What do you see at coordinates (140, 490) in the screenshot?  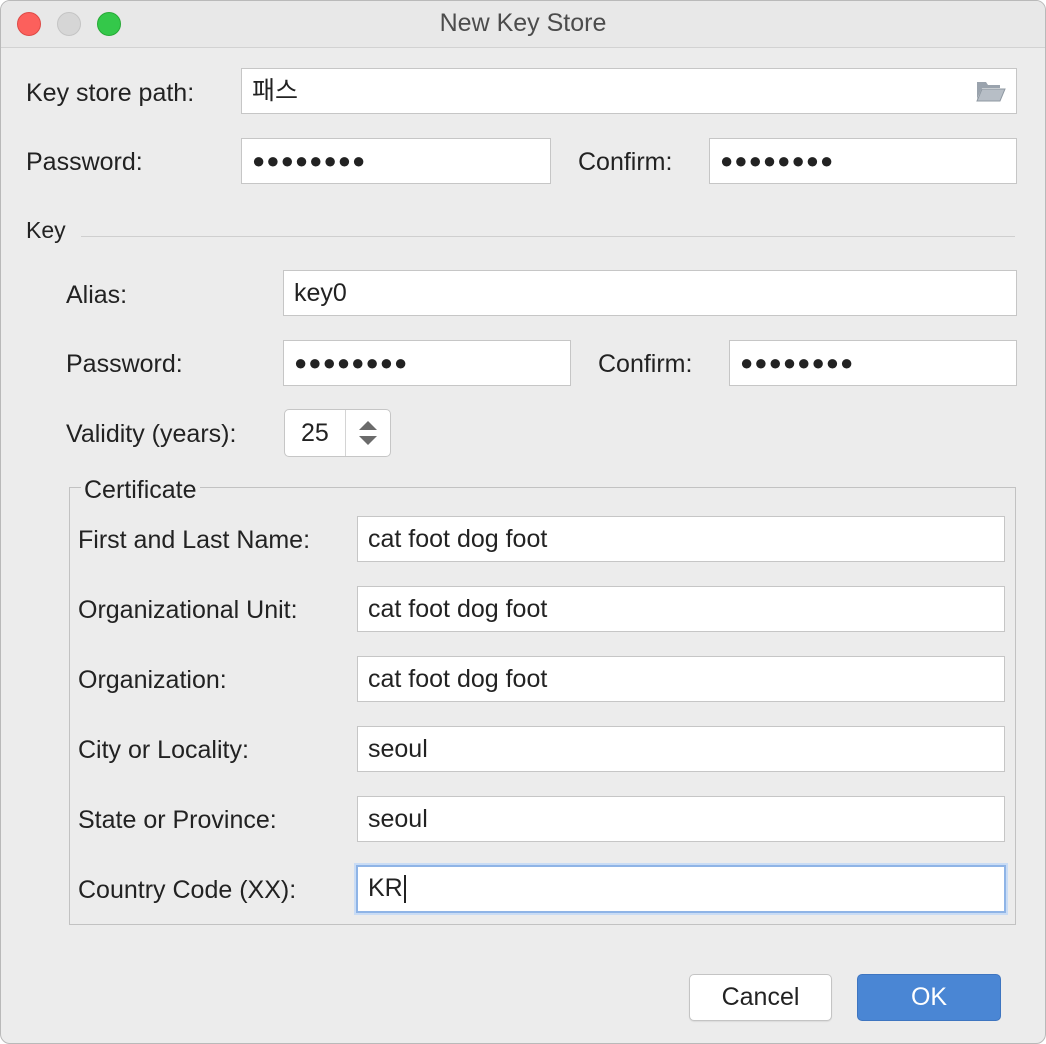 I see `certificate-group-title: Certificate` at bounding box center [140, 490].